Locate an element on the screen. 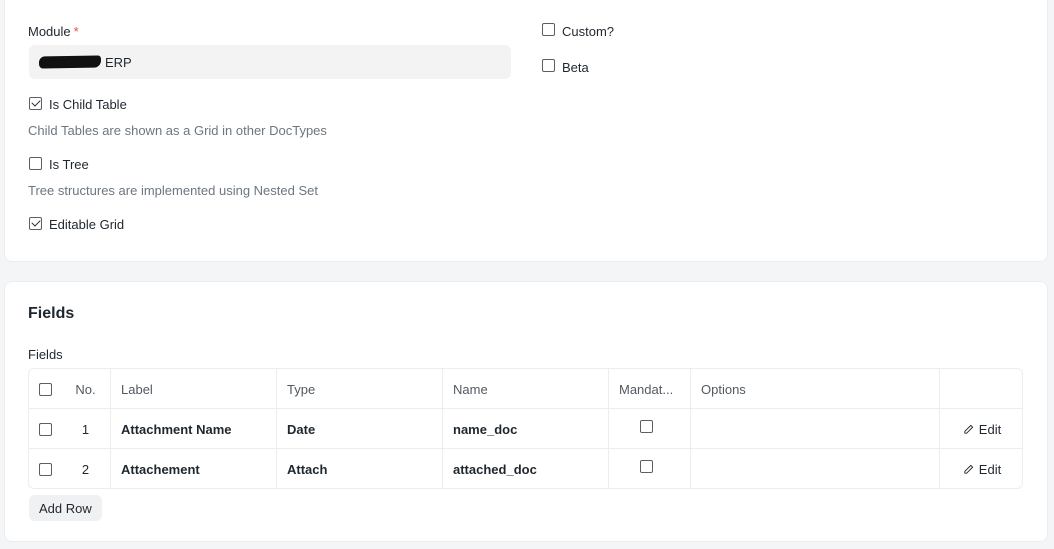 The image size is (1054, 549). row-name: attached_doc is located at coordinates (526, 468).